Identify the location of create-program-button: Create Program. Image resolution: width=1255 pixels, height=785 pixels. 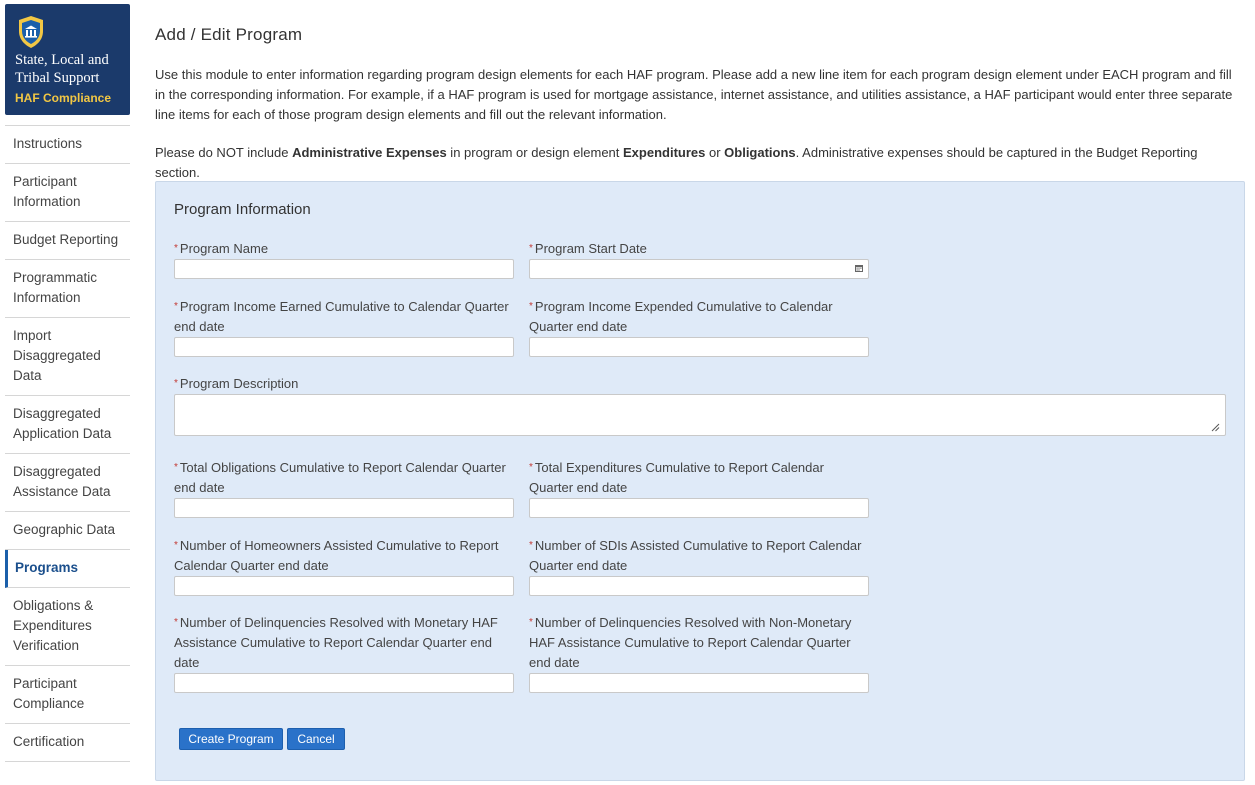
(231, 739).